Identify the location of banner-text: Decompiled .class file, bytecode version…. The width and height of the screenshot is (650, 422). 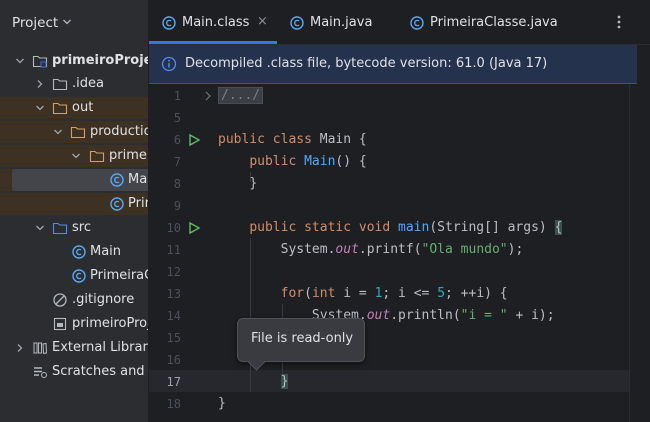
(366, 63).